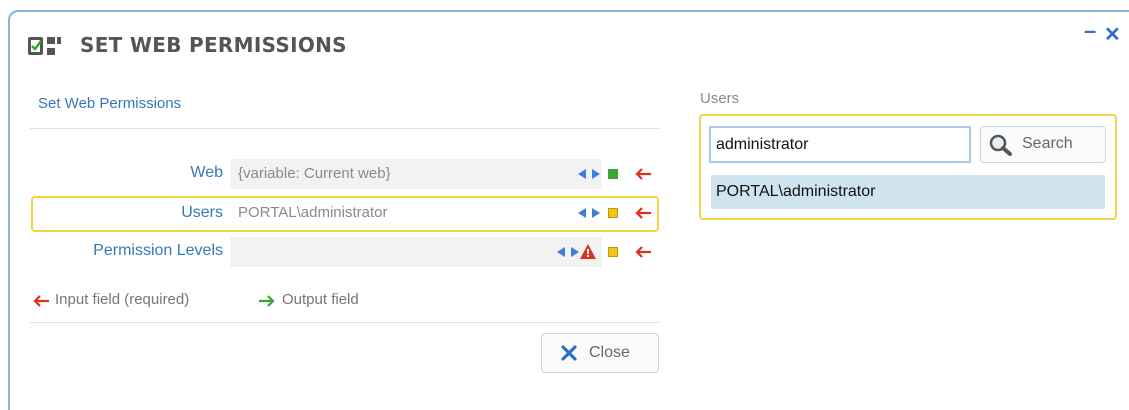  Describe the element at coordinates (416, 252) in the screenshot. I see `permission-levels-field` at that location.